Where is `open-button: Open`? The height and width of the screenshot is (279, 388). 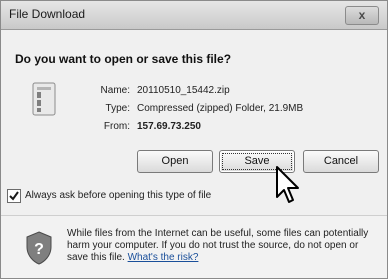
open-button: Open is located at coordinates (175, 161).